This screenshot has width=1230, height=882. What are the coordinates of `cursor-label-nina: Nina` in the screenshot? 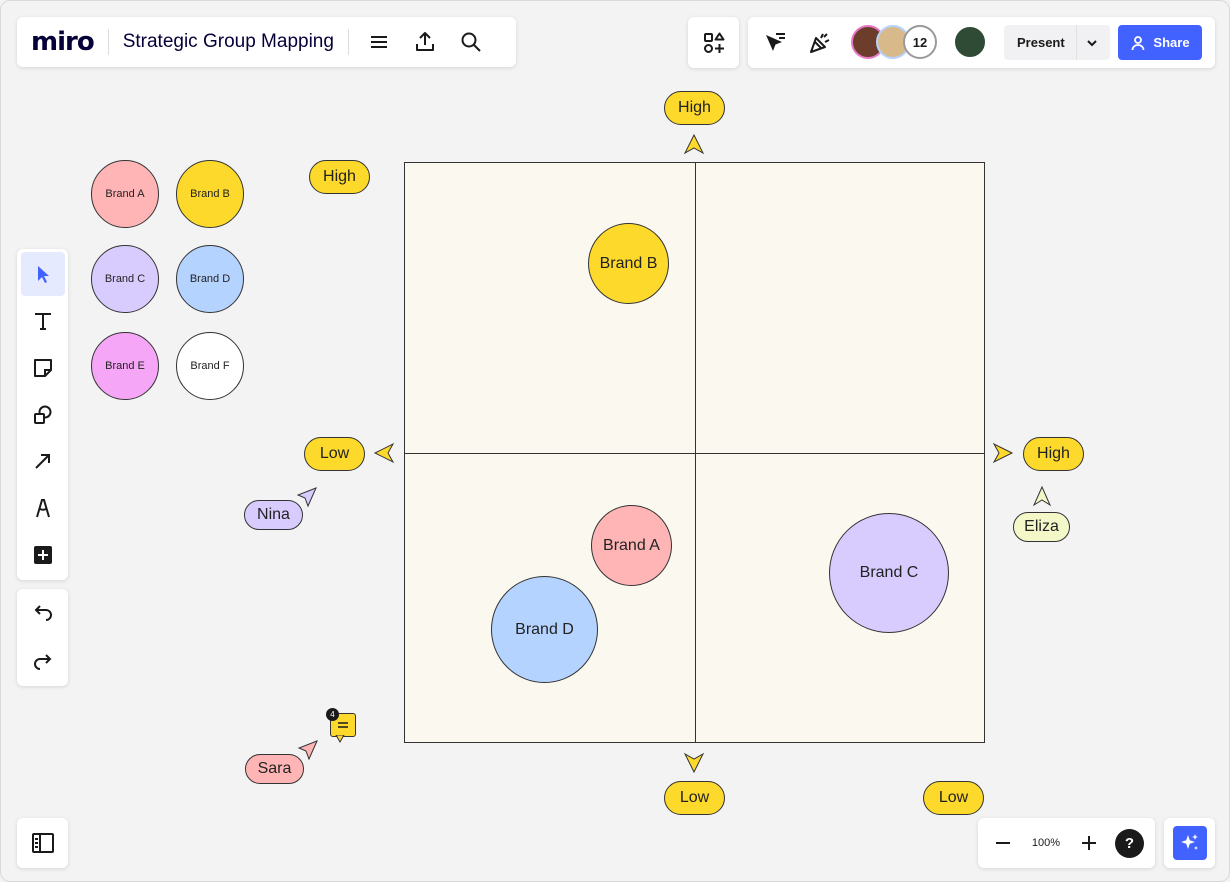 It's located at (273, 515).